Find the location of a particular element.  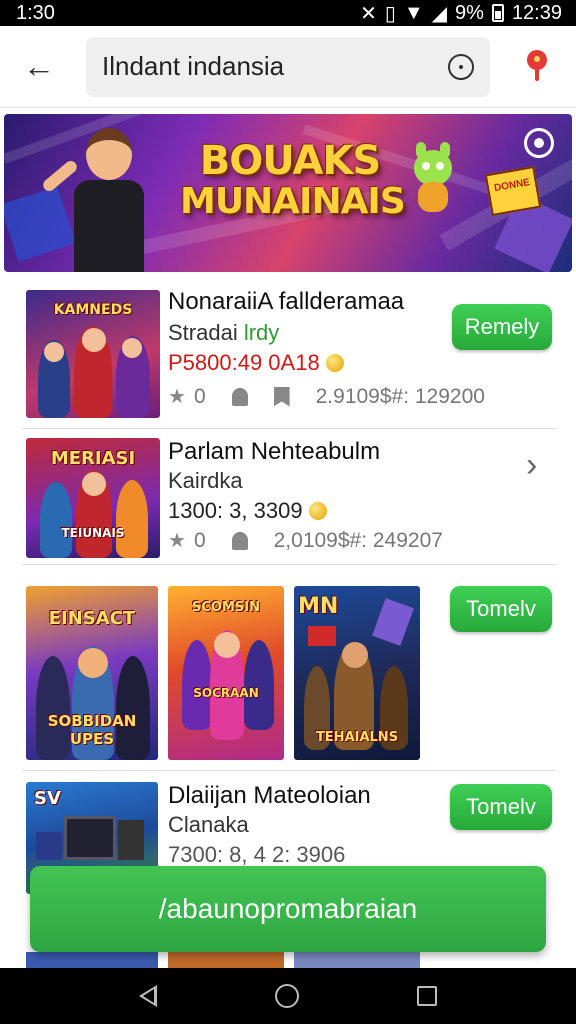

thumbnail-label: MERIASI is located at coordinates (93, 458).